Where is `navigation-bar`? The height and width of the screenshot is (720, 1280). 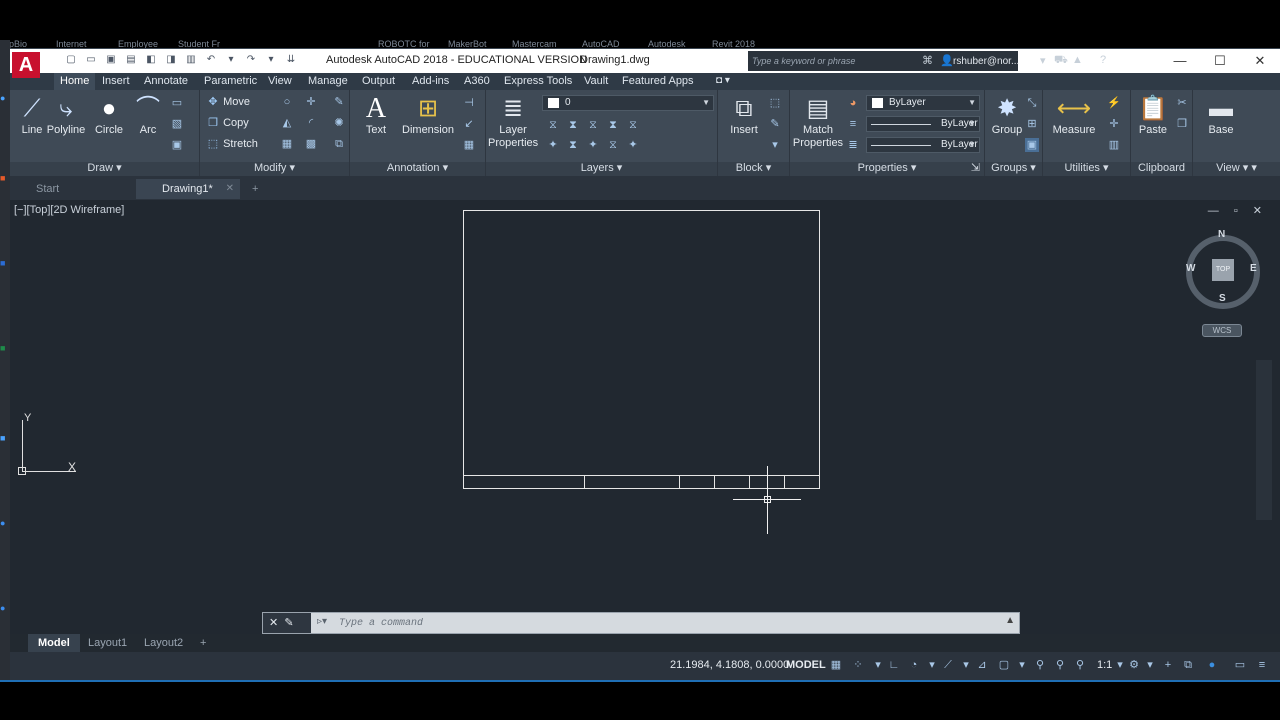
navigation-bar is located at coordinates (1264, 440).